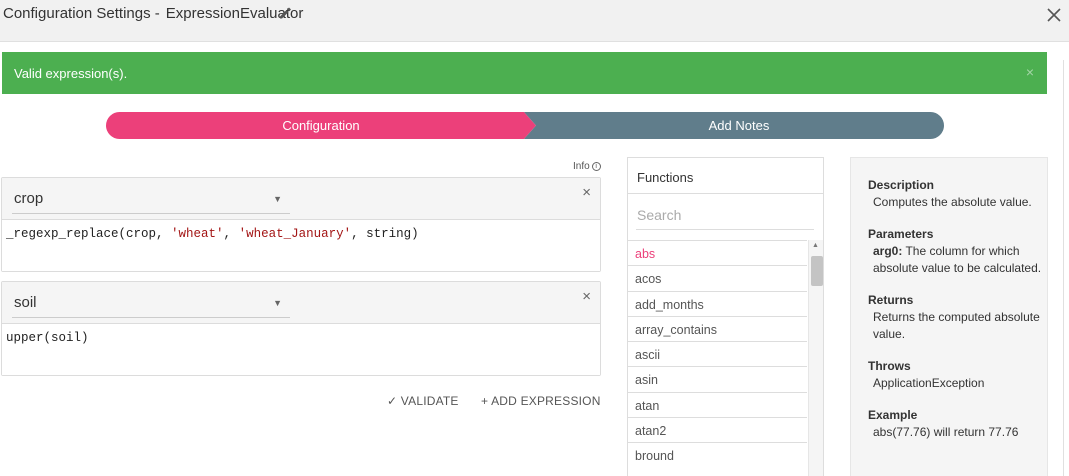 This screenshot has height=476, width=1069. Describe the element at coordinates (817, 271) in the screenshot. I see `scrollbar-thumb` at that location.